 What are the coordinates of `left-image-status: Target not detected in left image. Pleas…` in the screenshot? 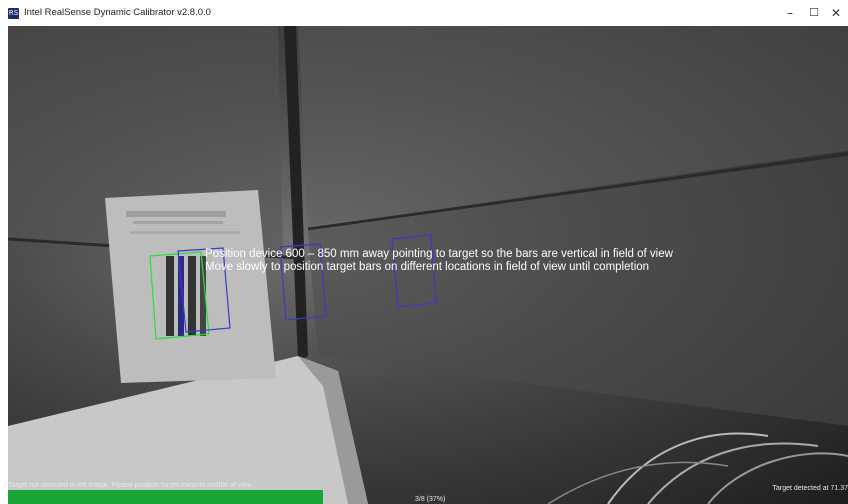 It's located at (130, 485).